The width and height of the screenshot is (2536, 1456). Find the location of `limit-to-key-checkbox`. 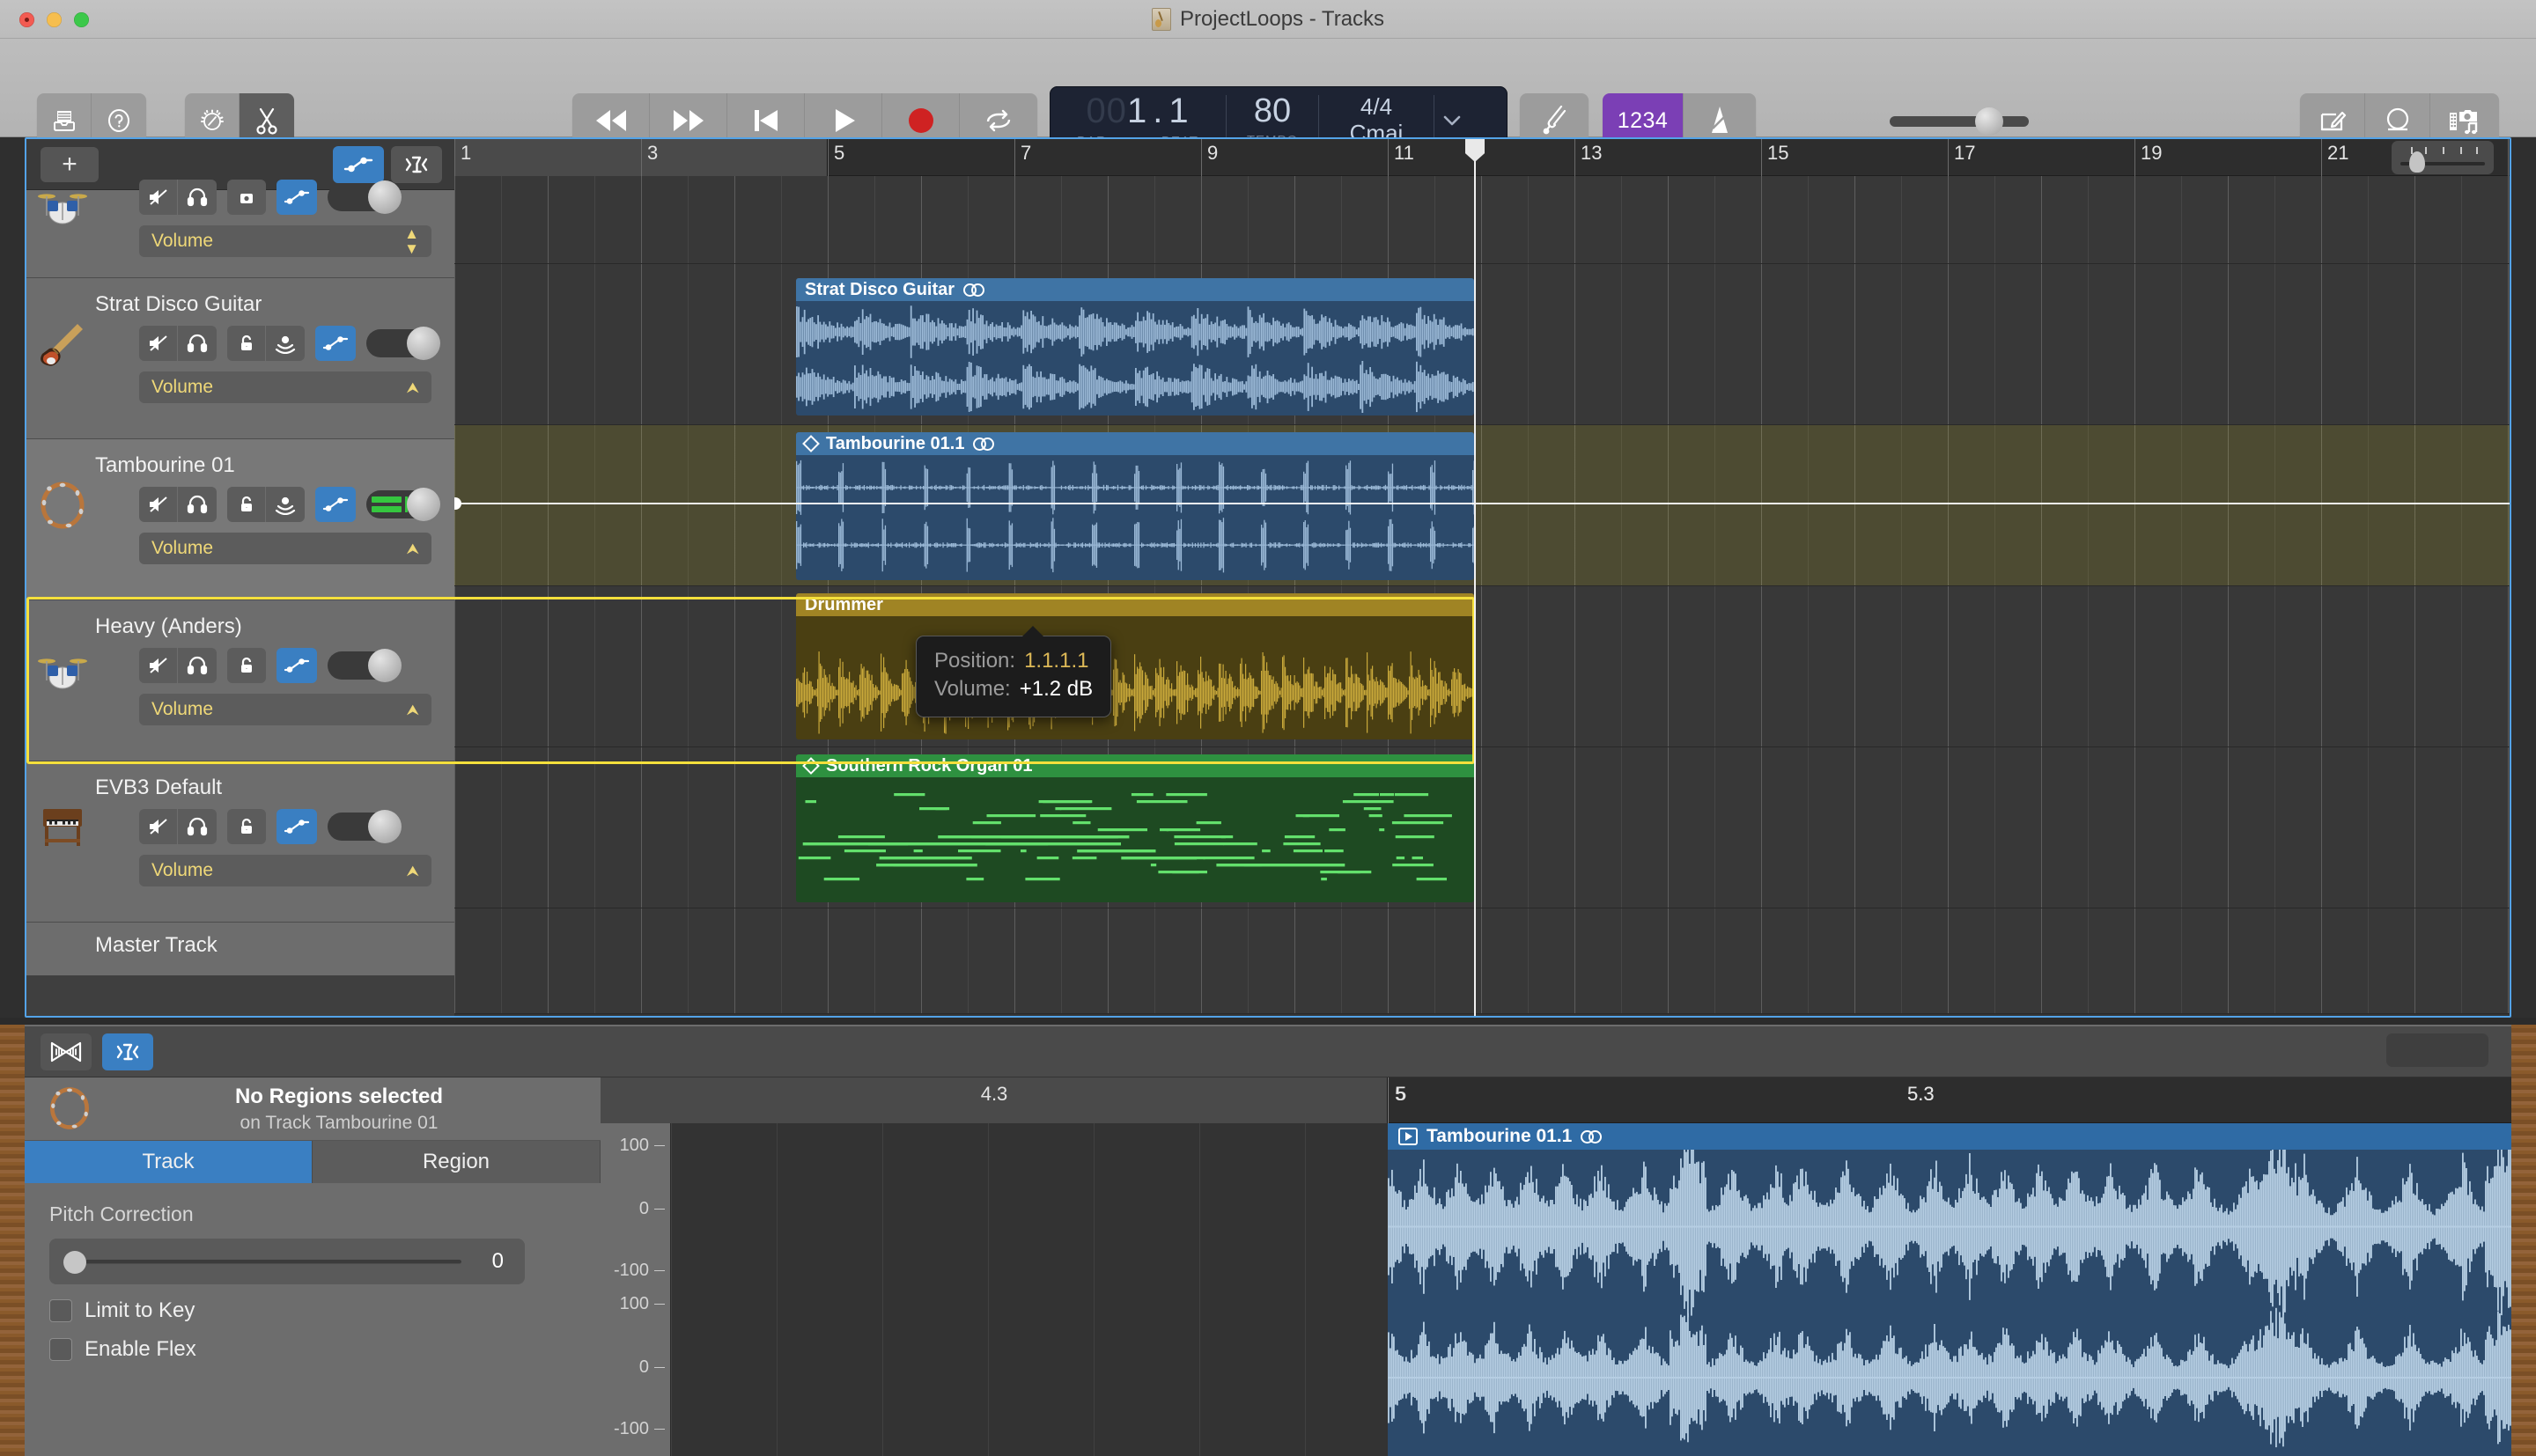

limit-to-key-checkbox is located at coordinates (60, 1310).